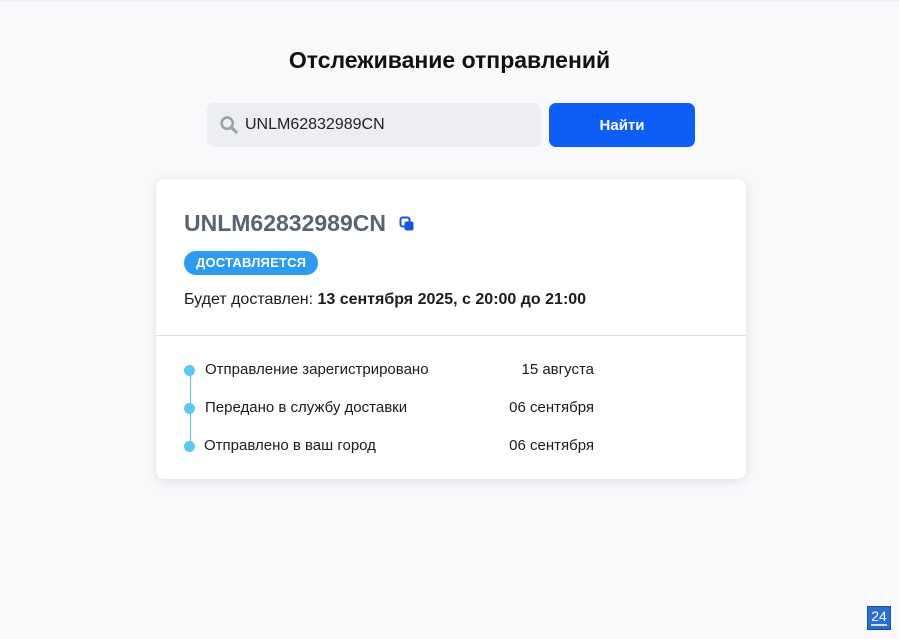  I want to click on corner-widget-badge: 24, so click(879, 618).